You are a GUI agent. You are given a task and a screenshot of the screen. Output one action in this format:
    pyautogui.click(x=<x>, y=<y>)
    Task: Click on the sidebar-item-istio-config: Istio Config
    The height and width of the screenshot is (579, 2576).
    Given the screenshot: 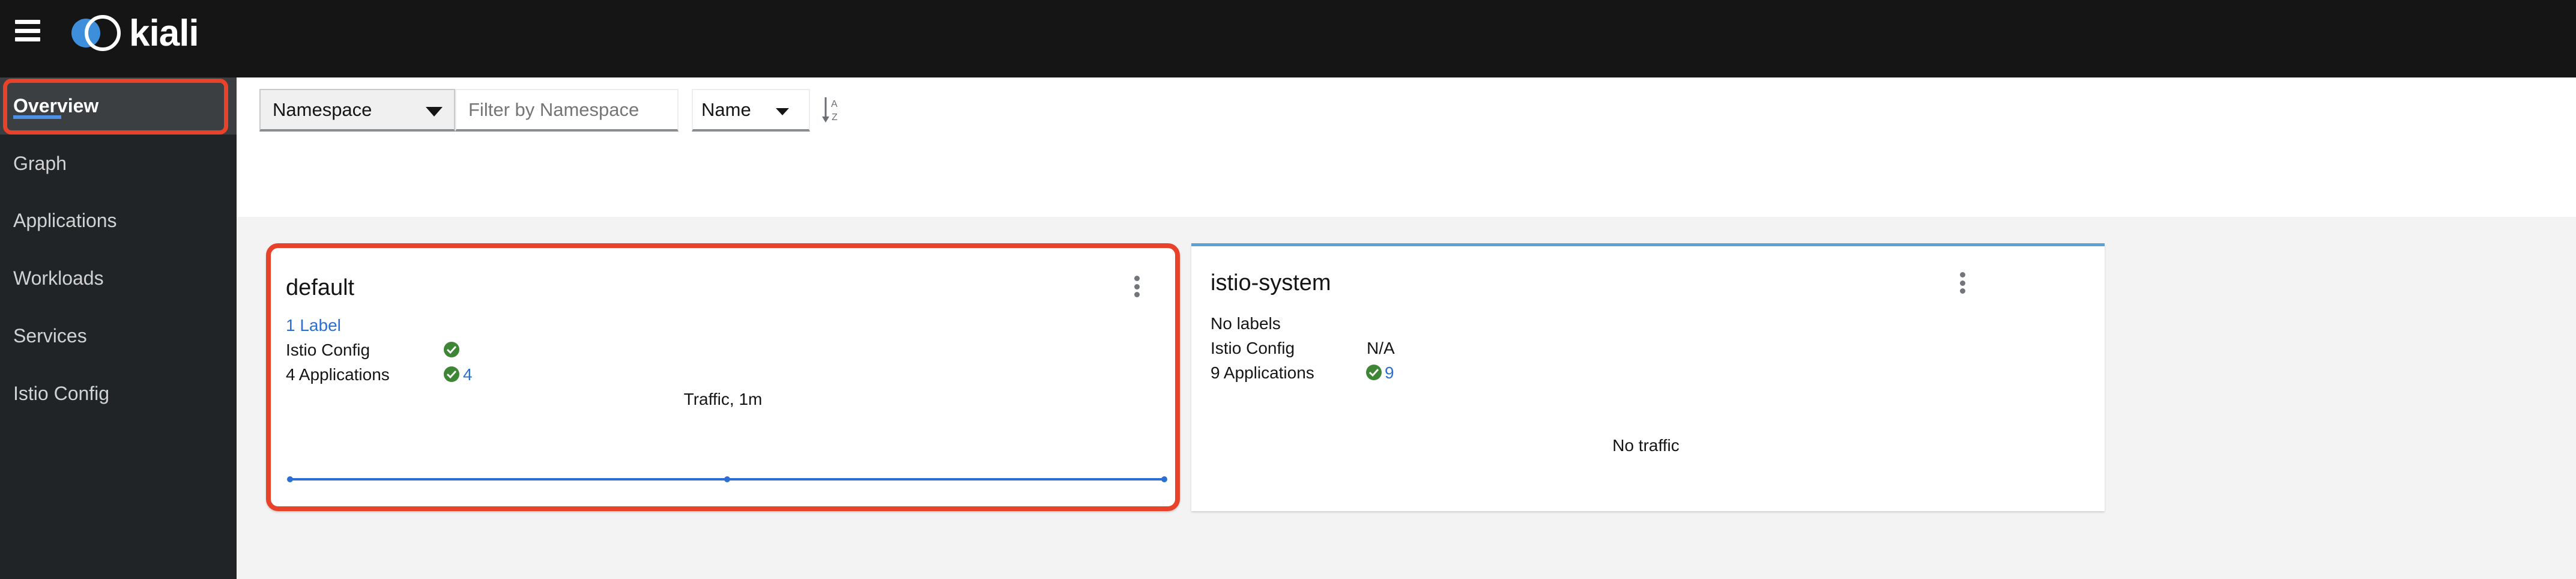 What is the action you would take?
    pyautogui.click(x=118, y=393)
    